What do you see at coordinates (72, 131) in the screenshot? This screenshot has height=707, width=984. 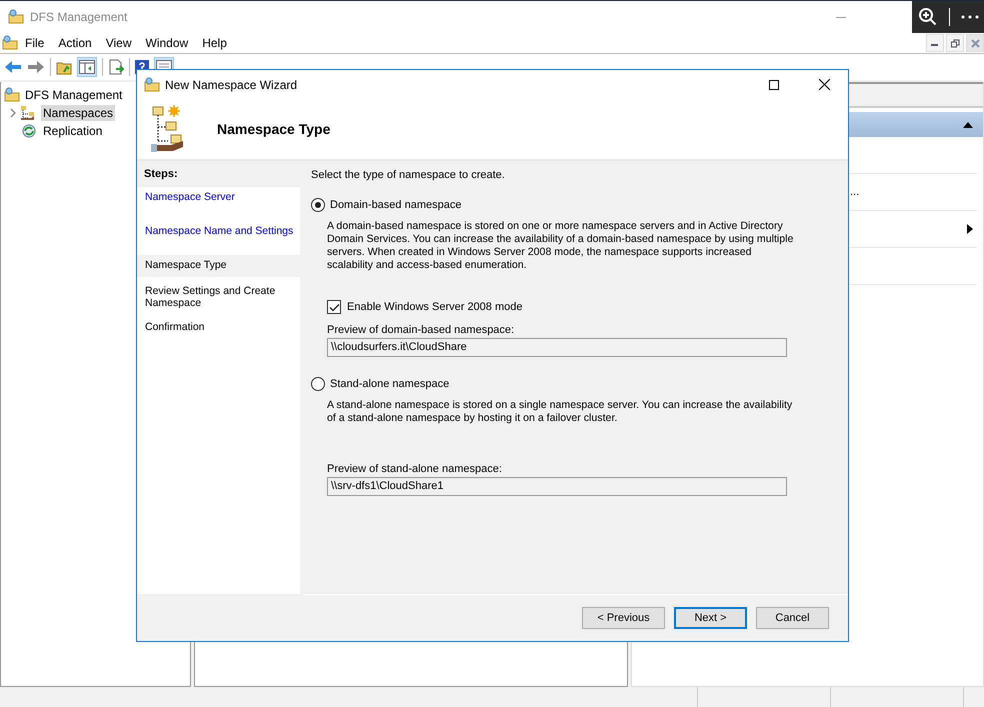 I see `tree-item: Replication` at bounding box center [72, 131].